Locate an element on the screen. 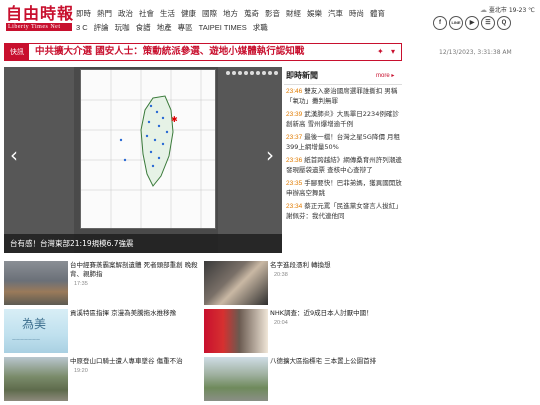  article-time: 20:38 is located at coordinates (281, 275).